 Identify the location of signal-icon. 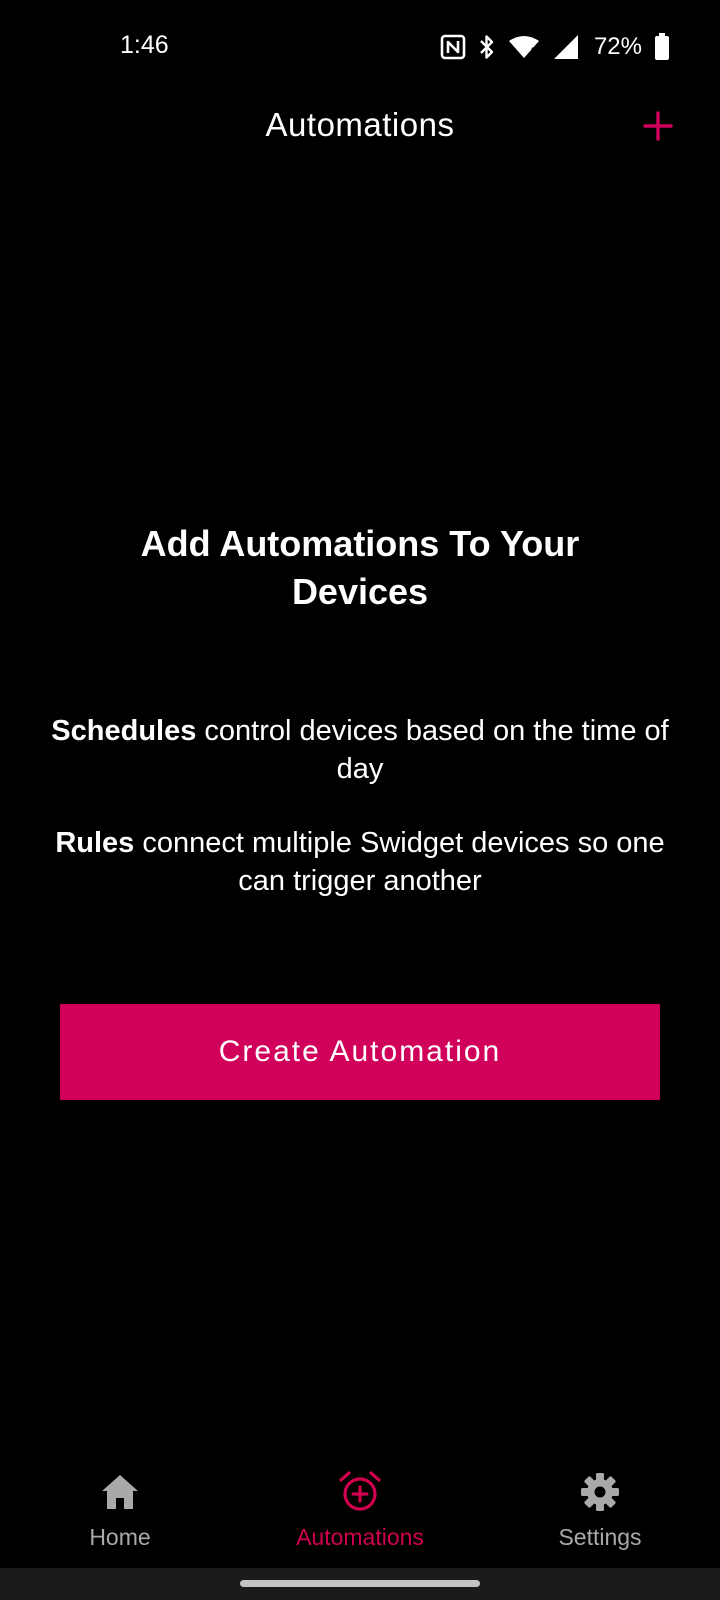
(565, 47).